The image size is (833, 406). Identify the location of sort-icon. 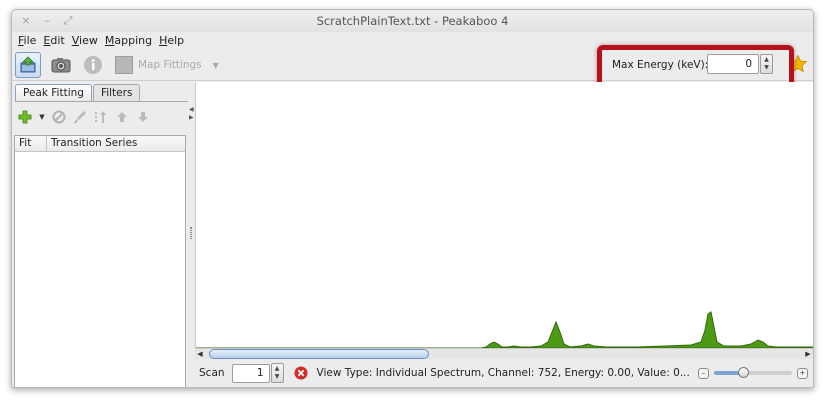
(101, 117).